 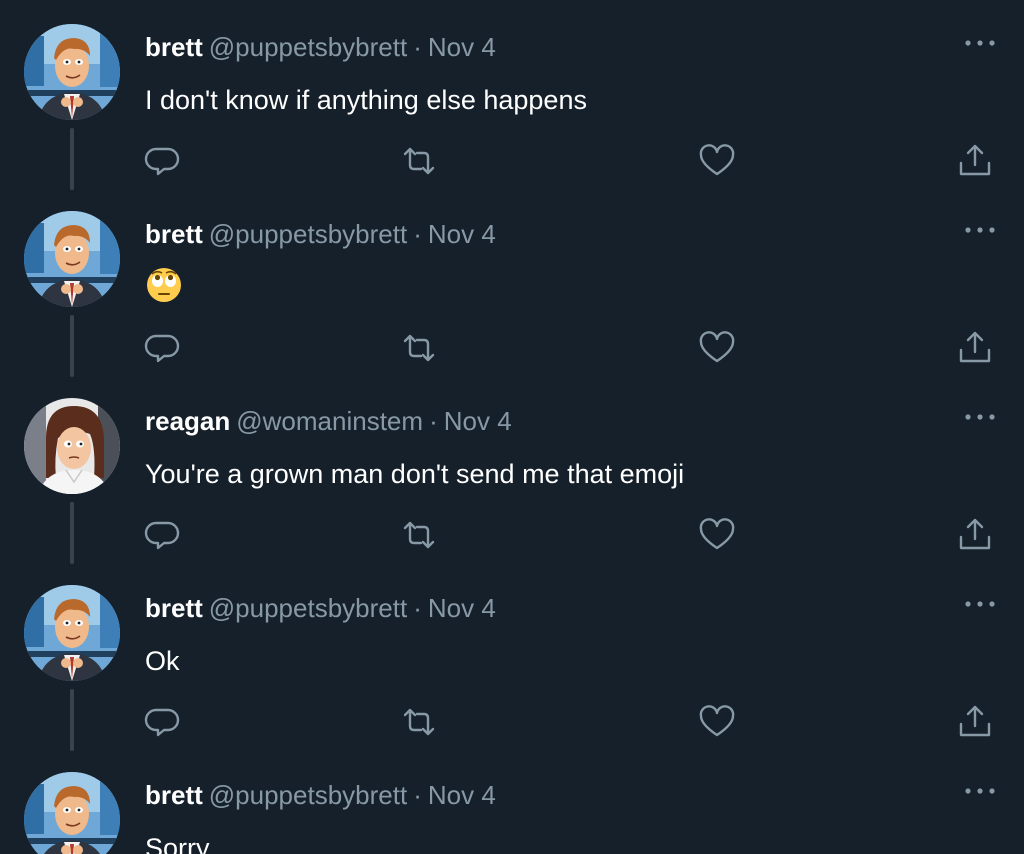 I want to click on face-with-rolling-eyes-icon, so click(x=164, y=285).